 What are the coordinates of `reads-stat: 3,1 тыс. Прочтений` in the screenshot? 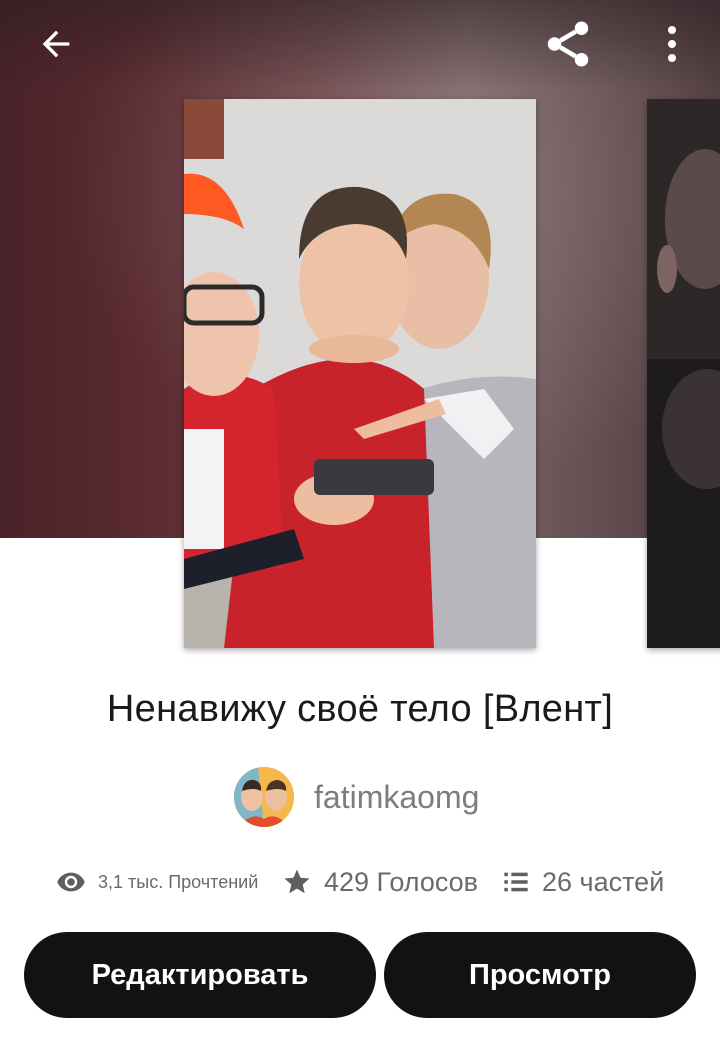 It's located at (157, 882).